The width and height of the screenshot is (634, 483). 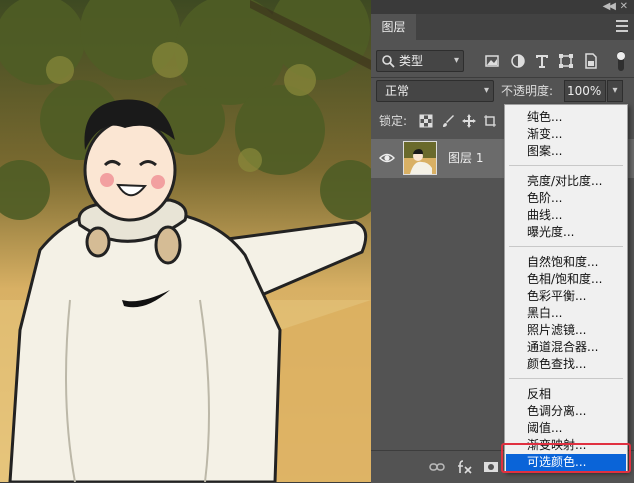 I want to click on opacity-field: 100%, so click(x=585, y=91).